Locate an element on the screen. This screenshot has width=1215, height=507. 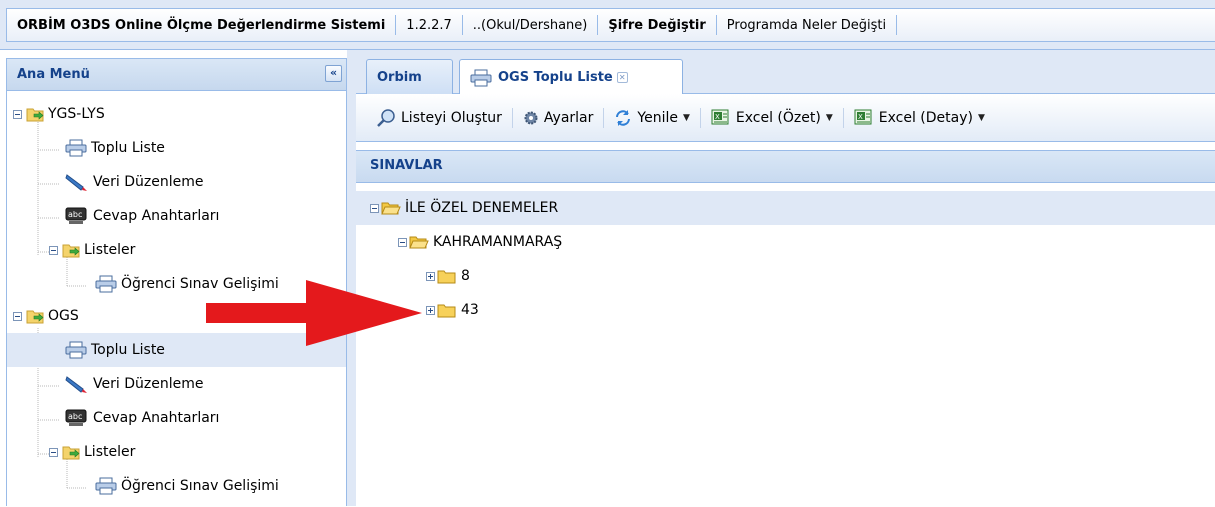
button-label: Listeyi Oluştur is located at coordinates (451, 117).